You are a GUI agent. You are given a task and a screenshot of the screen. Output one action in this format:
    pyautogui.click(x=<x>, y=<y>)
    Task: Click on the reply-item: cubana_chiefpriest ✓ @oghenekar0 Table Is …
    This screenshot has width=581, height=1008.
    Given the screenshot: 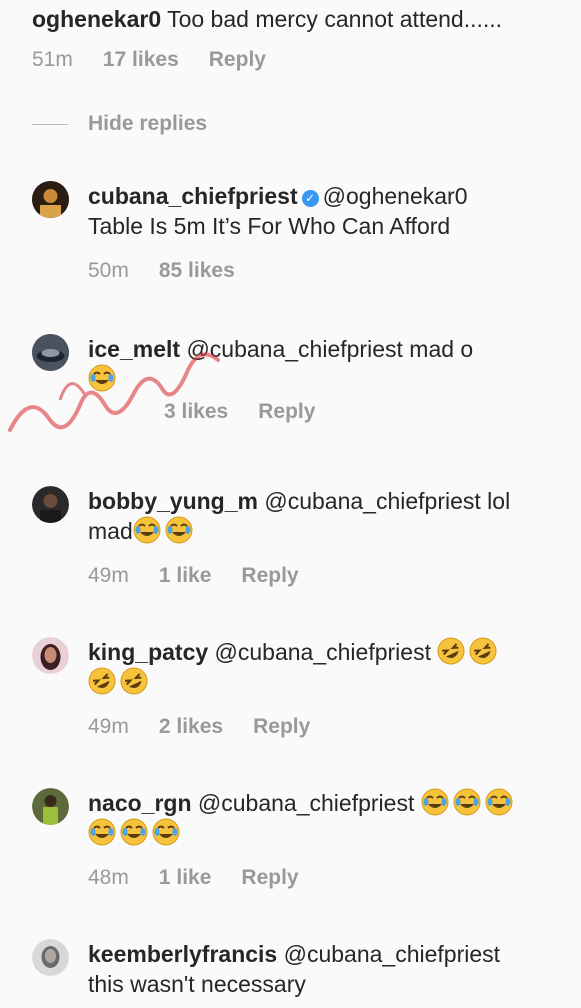 What is the action you would take?
    pyautogui.click(x=302, y=232)
    